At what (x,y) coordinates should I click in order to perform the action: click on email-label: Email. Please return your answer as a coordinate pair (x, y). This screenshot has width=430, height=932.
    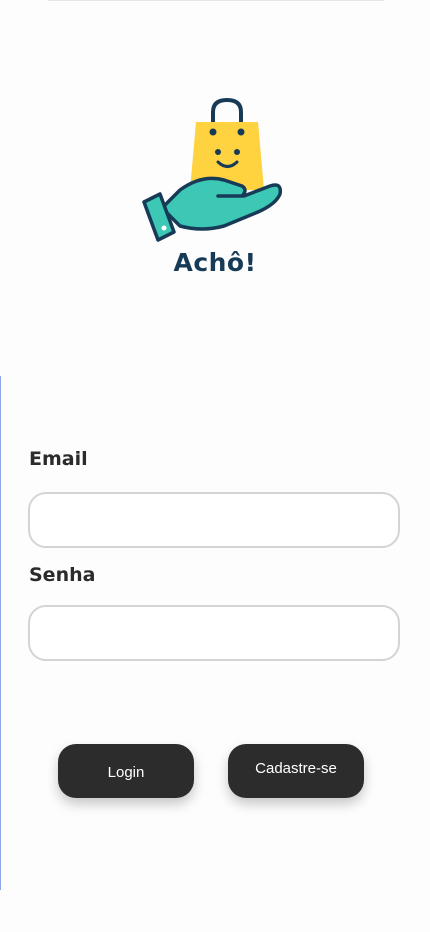
    Looking at the image, I should click on (58, 459).